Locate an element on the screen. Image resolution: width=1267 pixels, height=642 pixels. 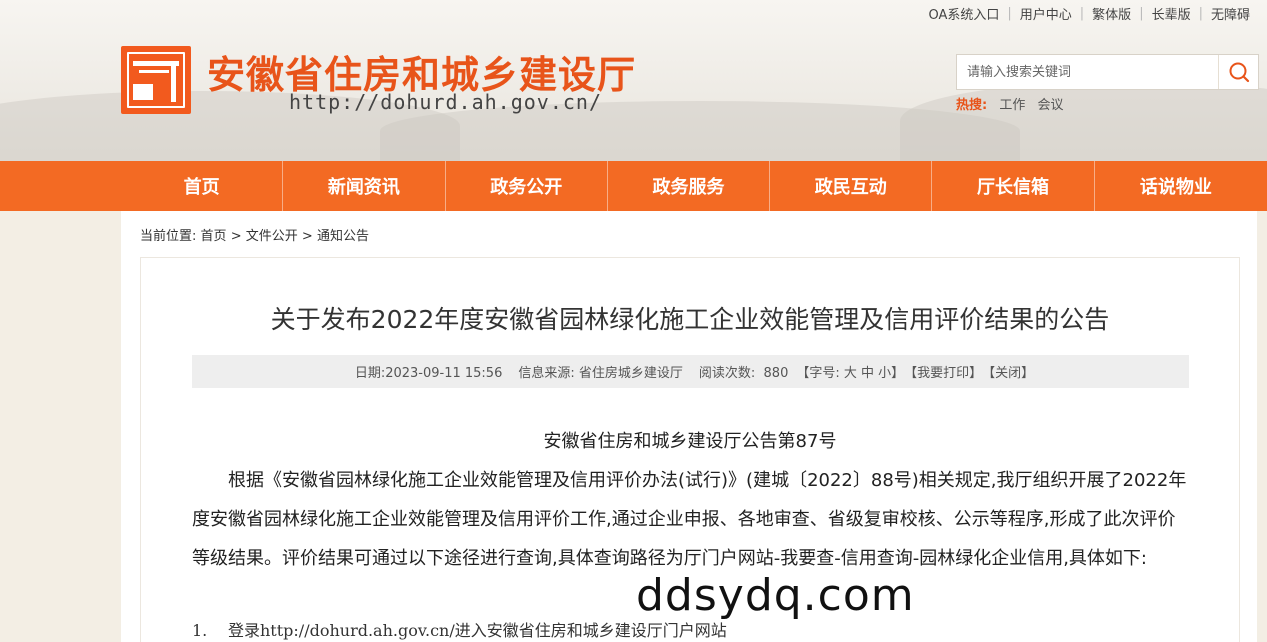
search-icon is located at coordinates (1239, 72).